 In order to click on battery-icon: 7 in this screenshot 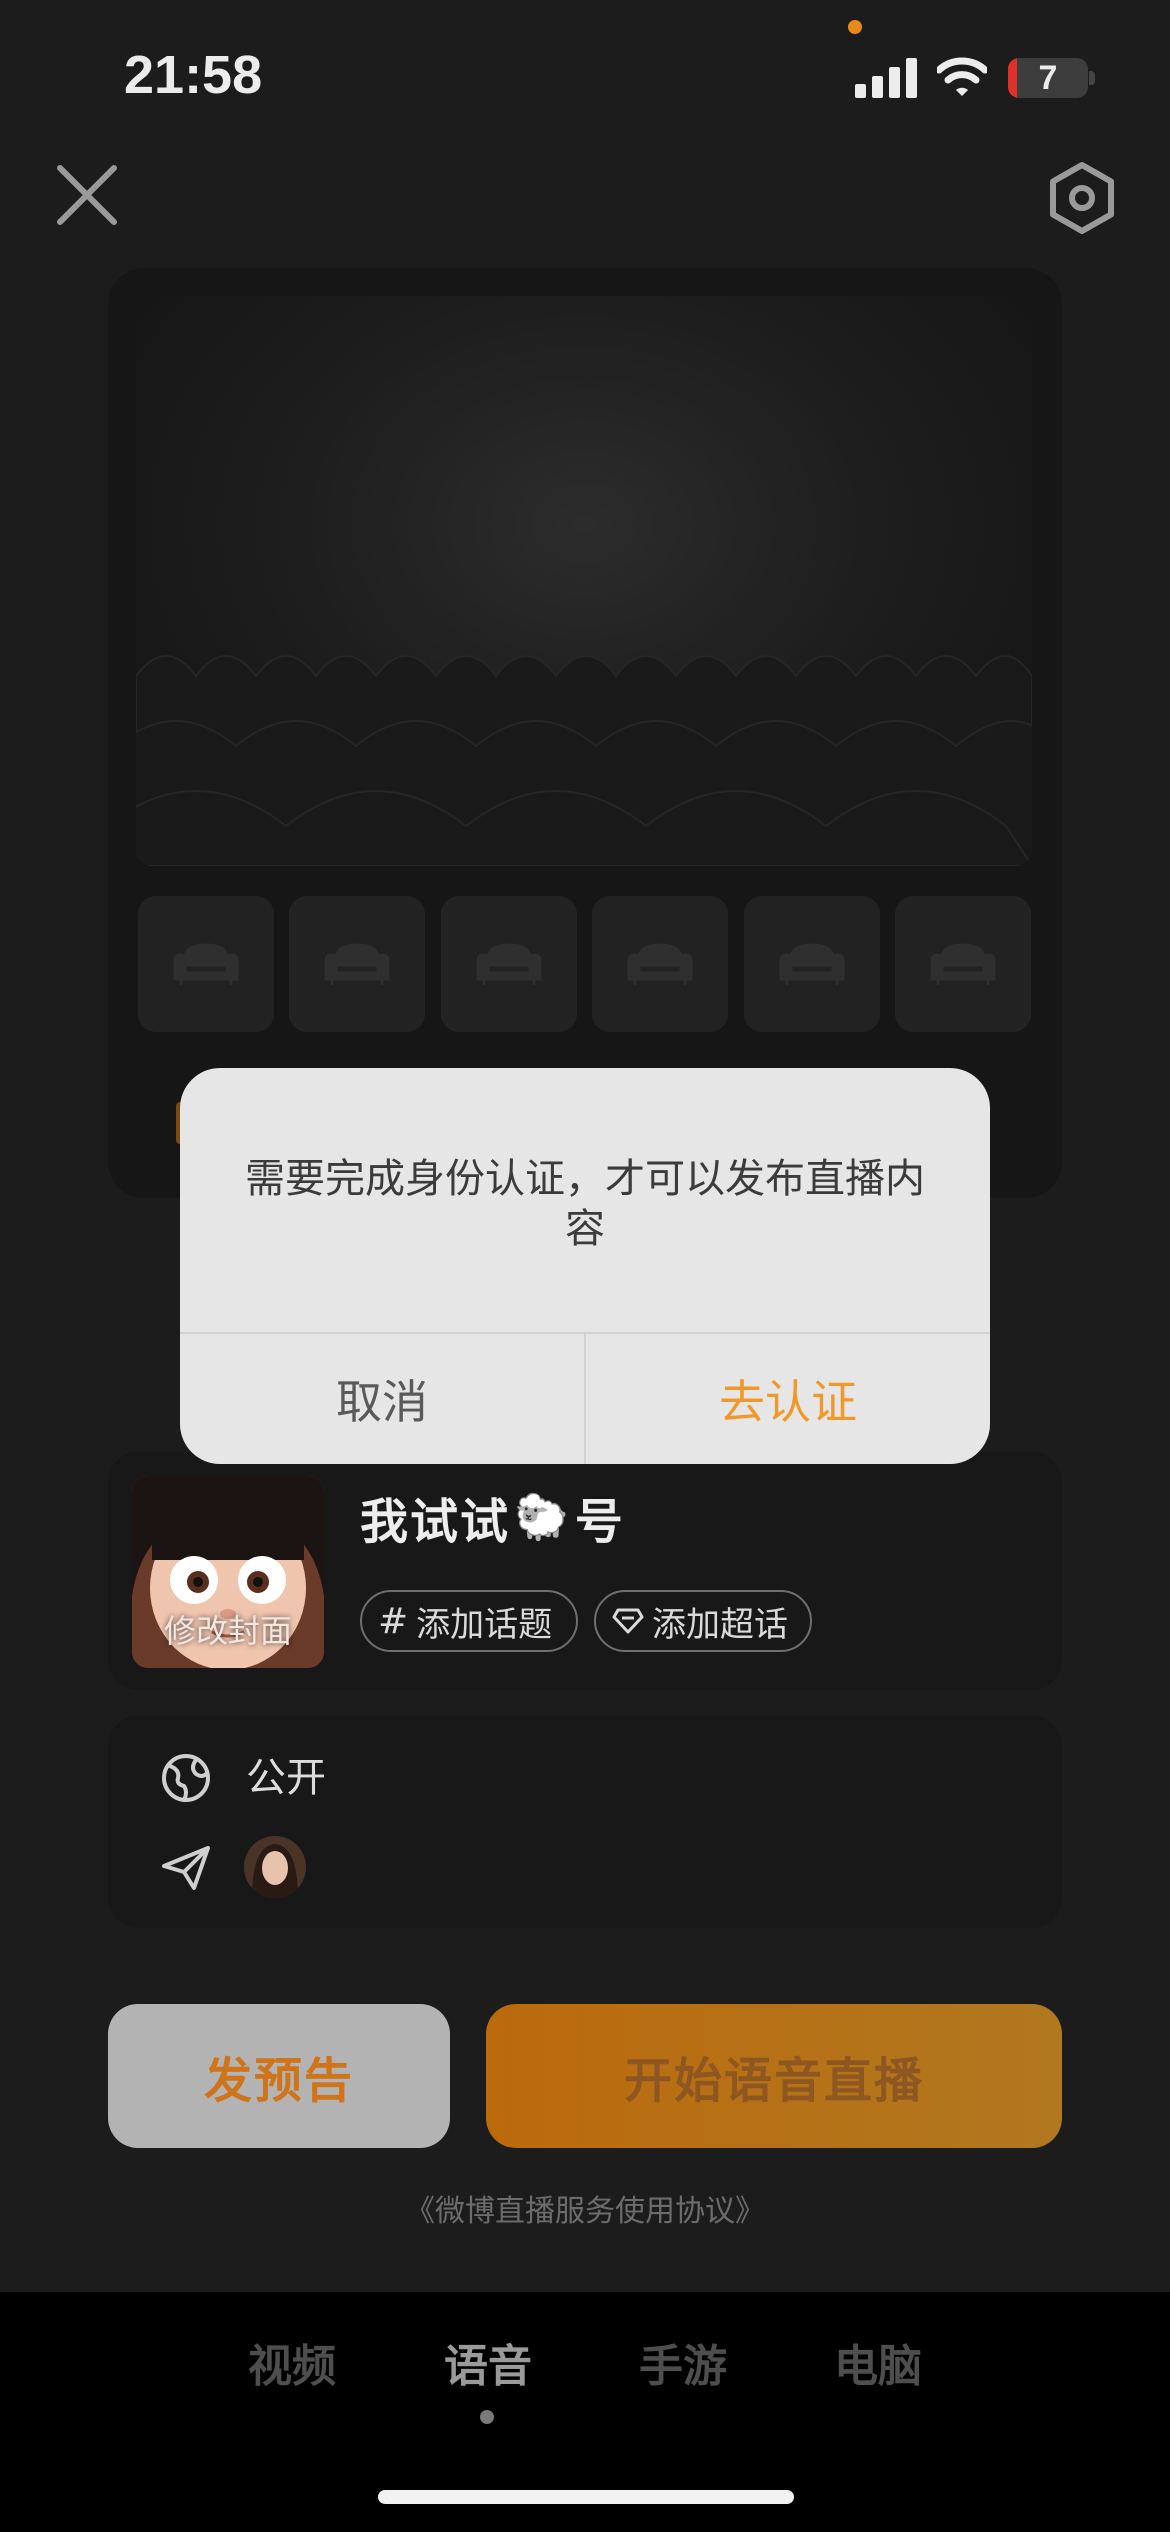, I will do `click(1048, 78)`.